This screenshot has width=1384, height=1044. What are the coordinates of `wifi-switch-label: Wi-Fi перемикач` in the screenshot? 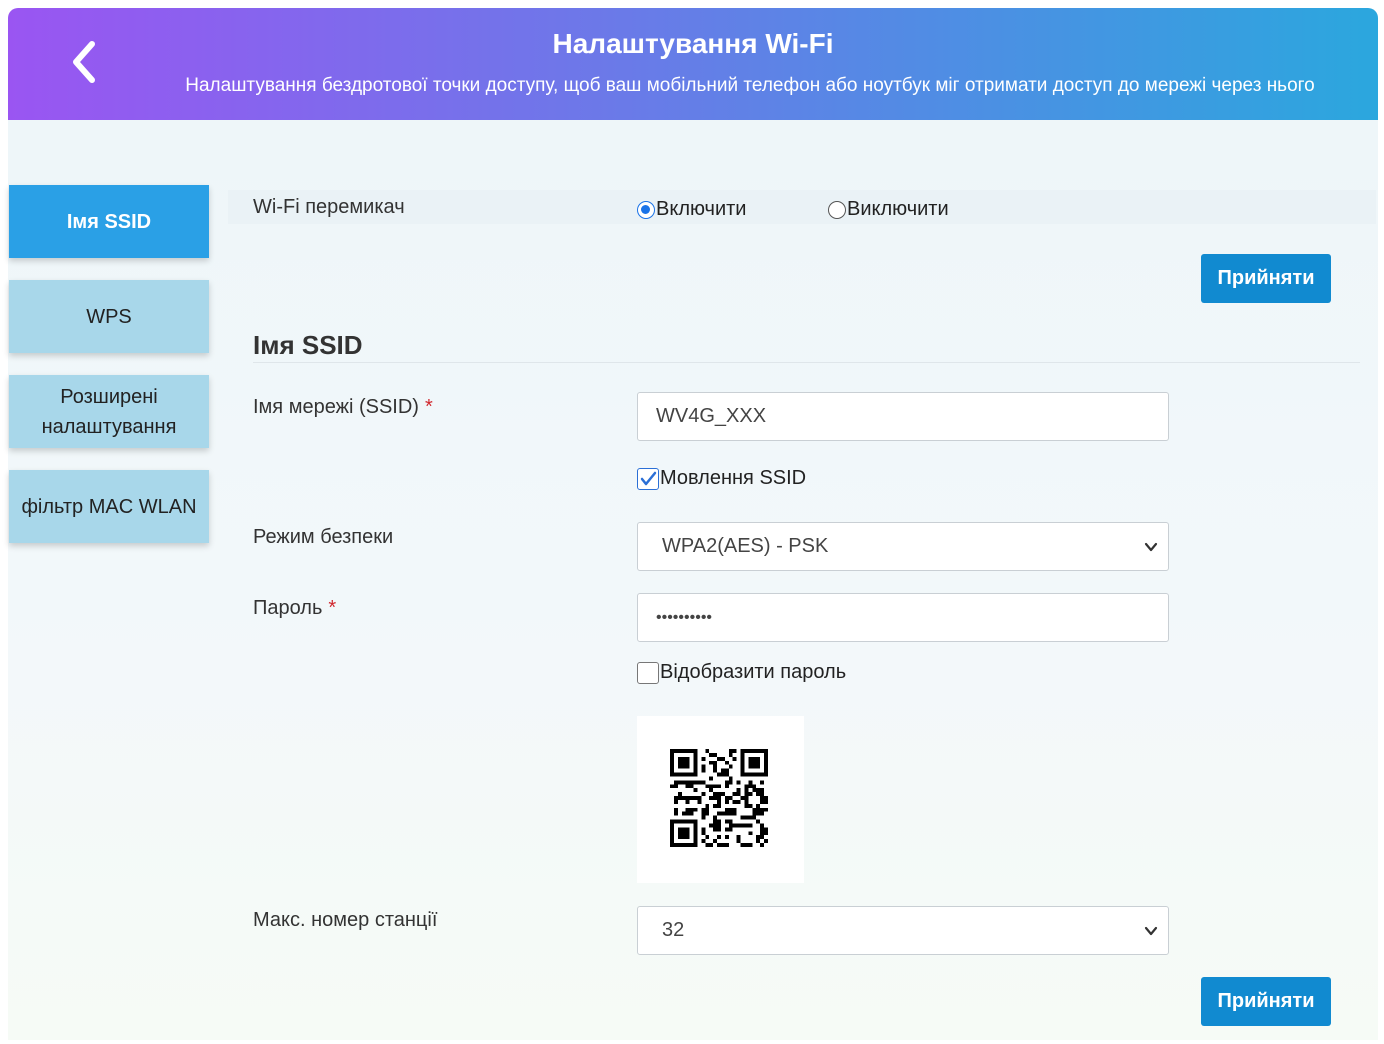 It's located at (329, 207).